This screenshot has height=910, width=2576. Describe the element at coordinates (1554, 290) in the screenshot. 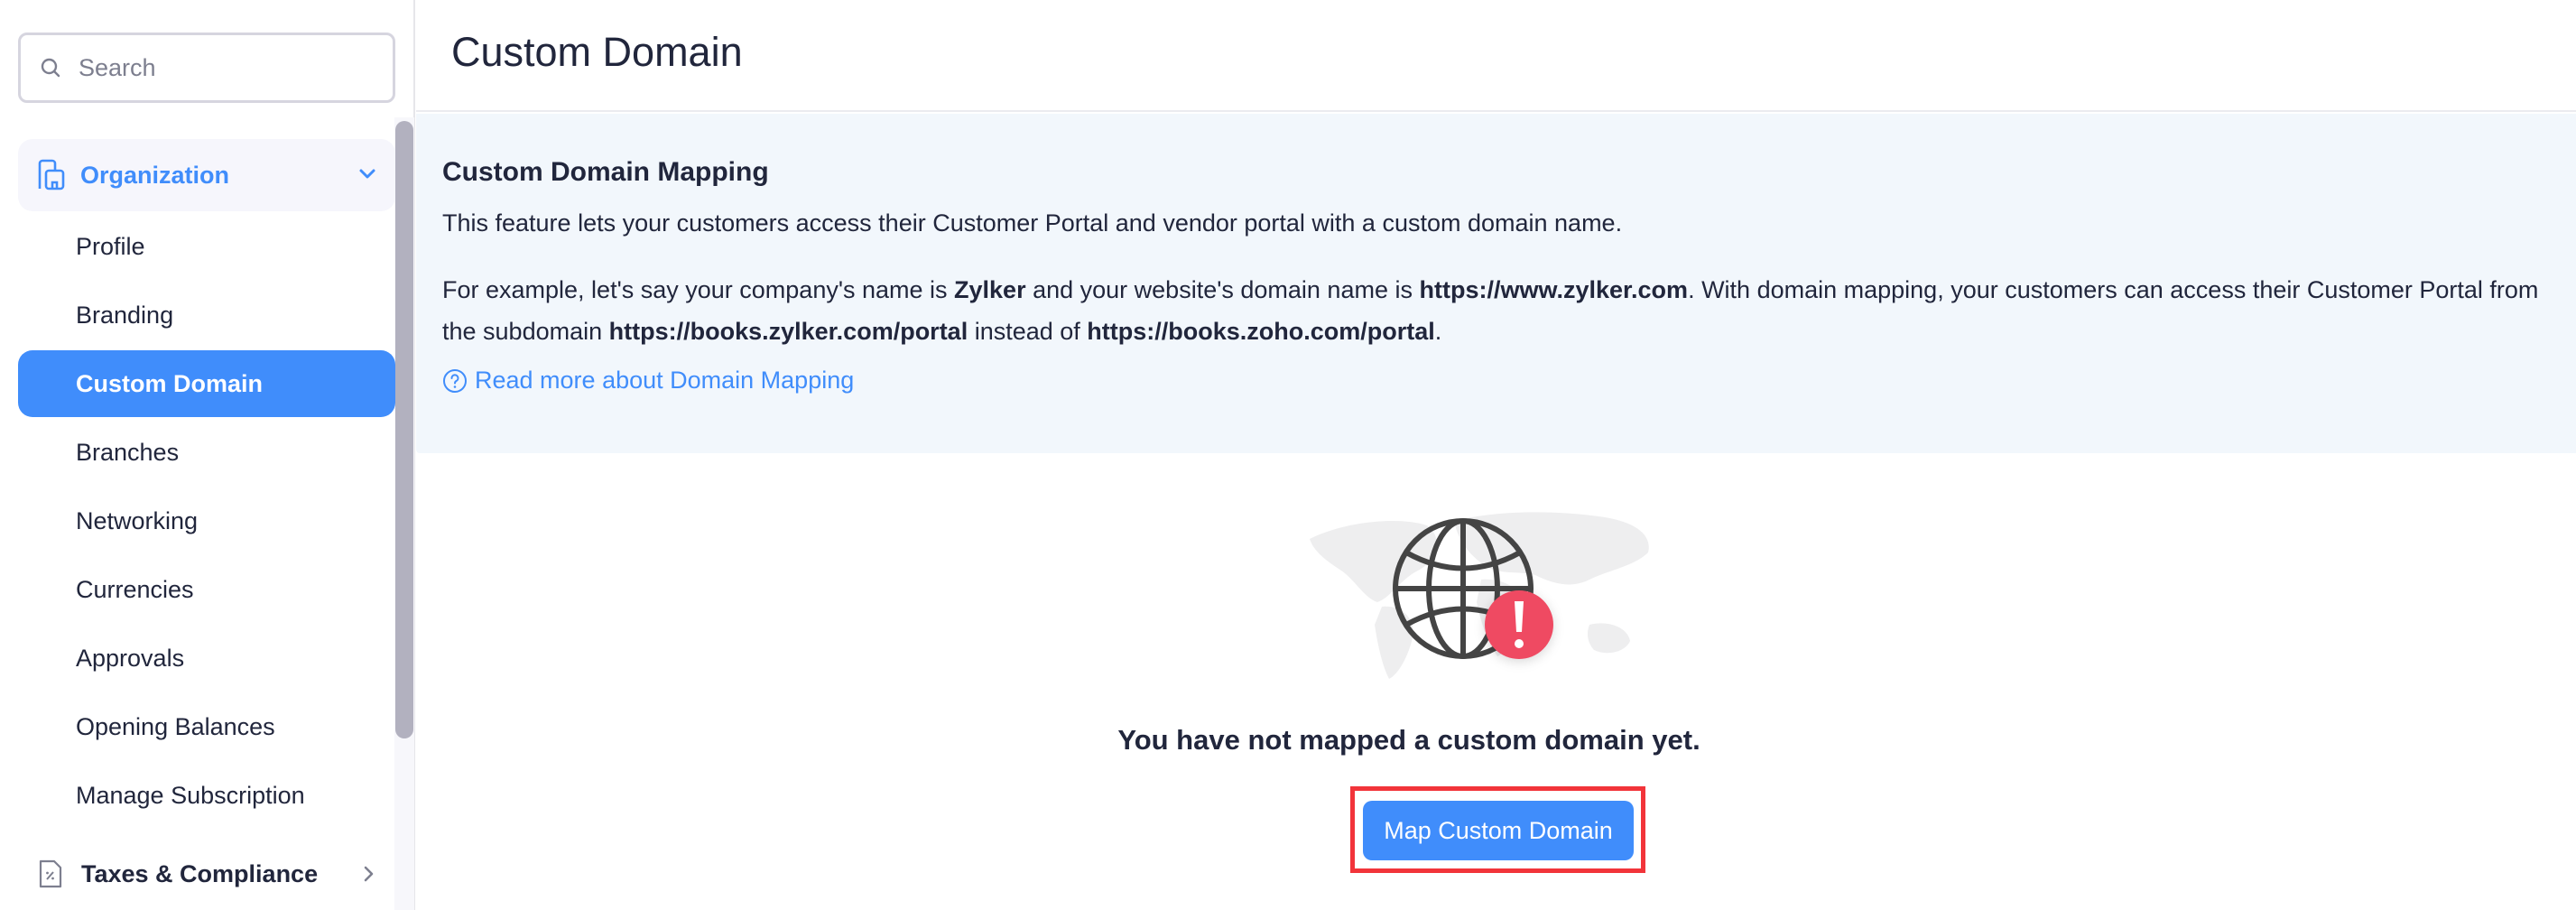

I see `example-website: https://www.zylker.com` at that location.